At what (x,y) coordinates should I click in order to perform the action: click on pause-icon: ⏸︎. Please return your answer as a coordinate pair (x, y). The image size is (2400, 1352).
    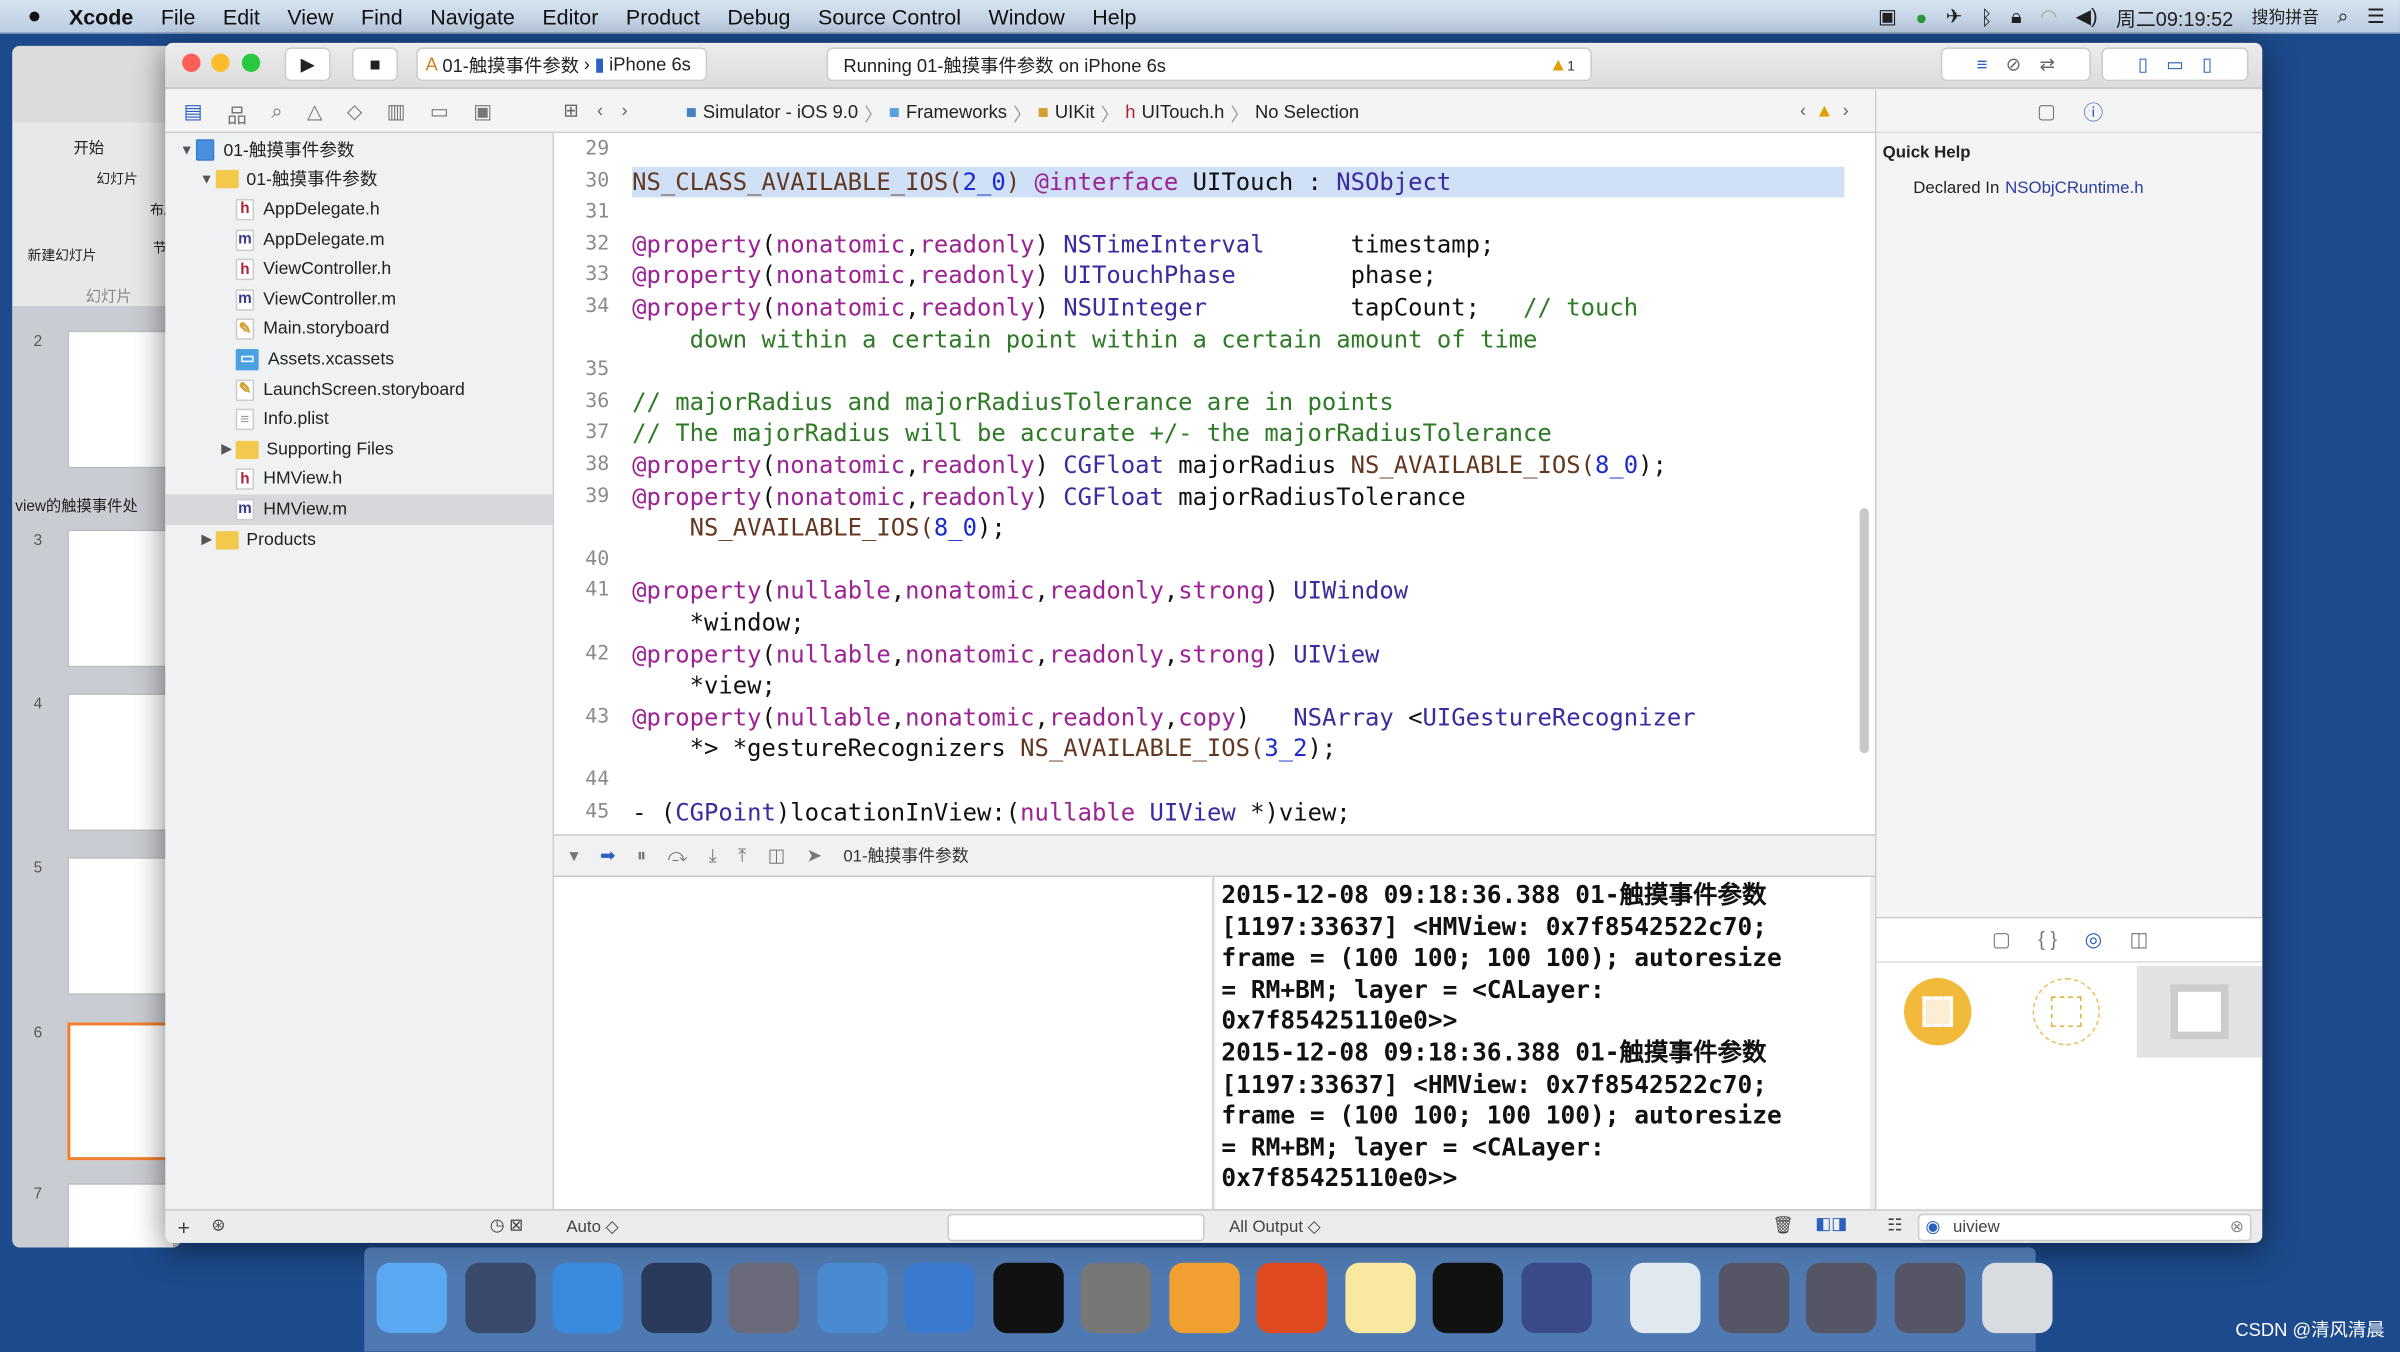
    Looking at the image, I should click on (641, 855).